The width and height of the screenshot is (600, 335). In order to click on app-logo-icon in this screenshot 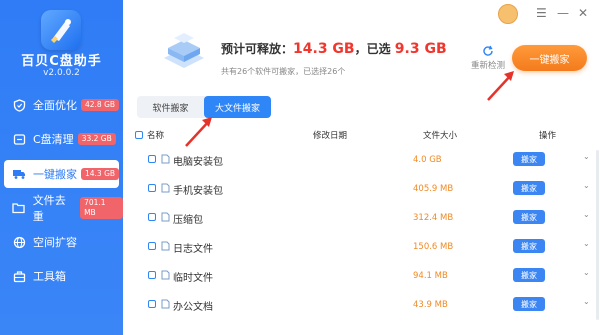, I will do `click(61, 30)`.